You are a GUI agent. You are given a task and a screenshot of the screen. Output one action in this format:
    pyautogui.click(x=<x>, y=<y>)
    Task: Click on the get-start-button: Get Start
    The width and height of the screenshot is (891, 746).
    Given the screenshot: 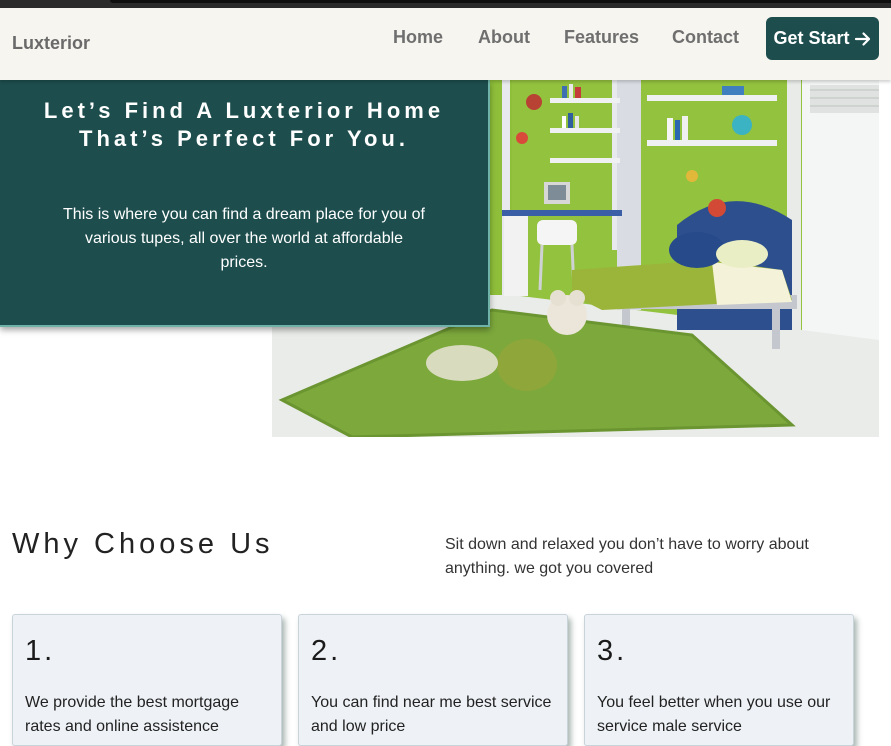 What is the action you would take?
    pyautogui.click(x=822, y=38)
    